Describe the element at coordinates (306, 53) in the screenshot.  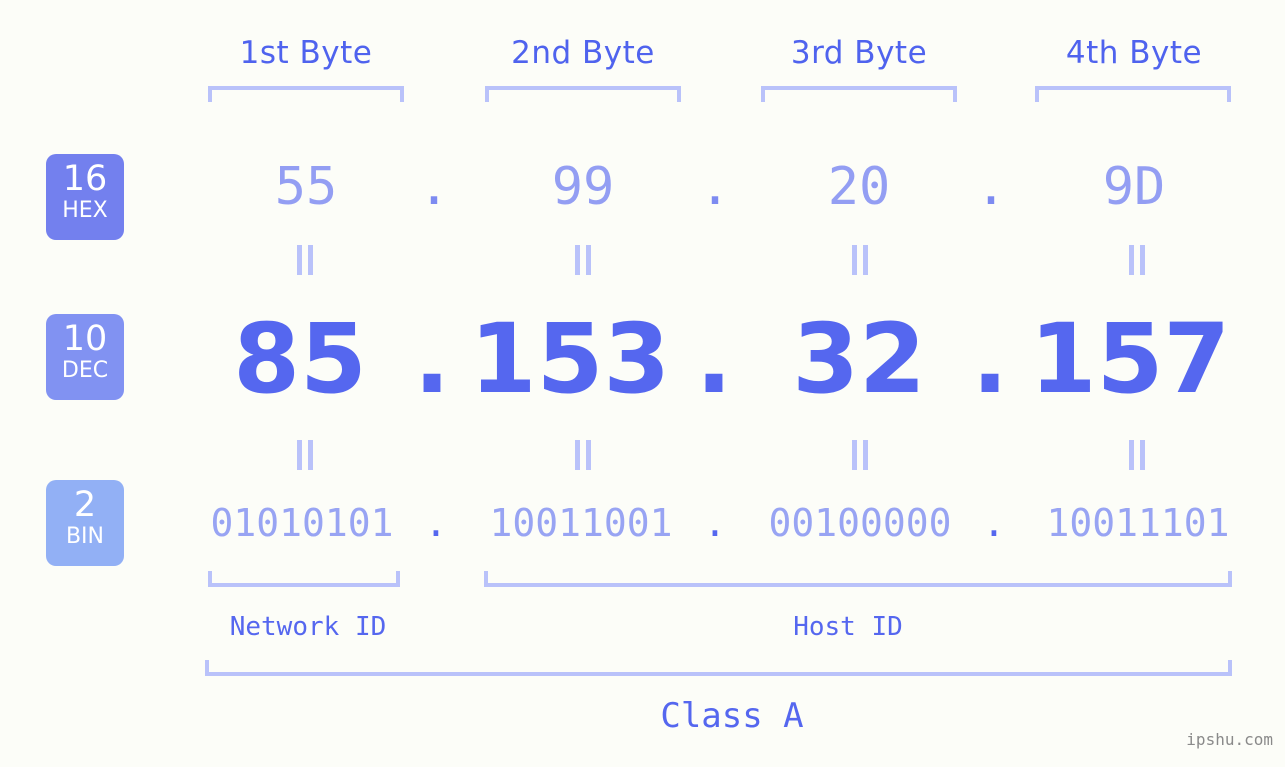
I see `byte-header-label-1: 1st Byte` at that location.